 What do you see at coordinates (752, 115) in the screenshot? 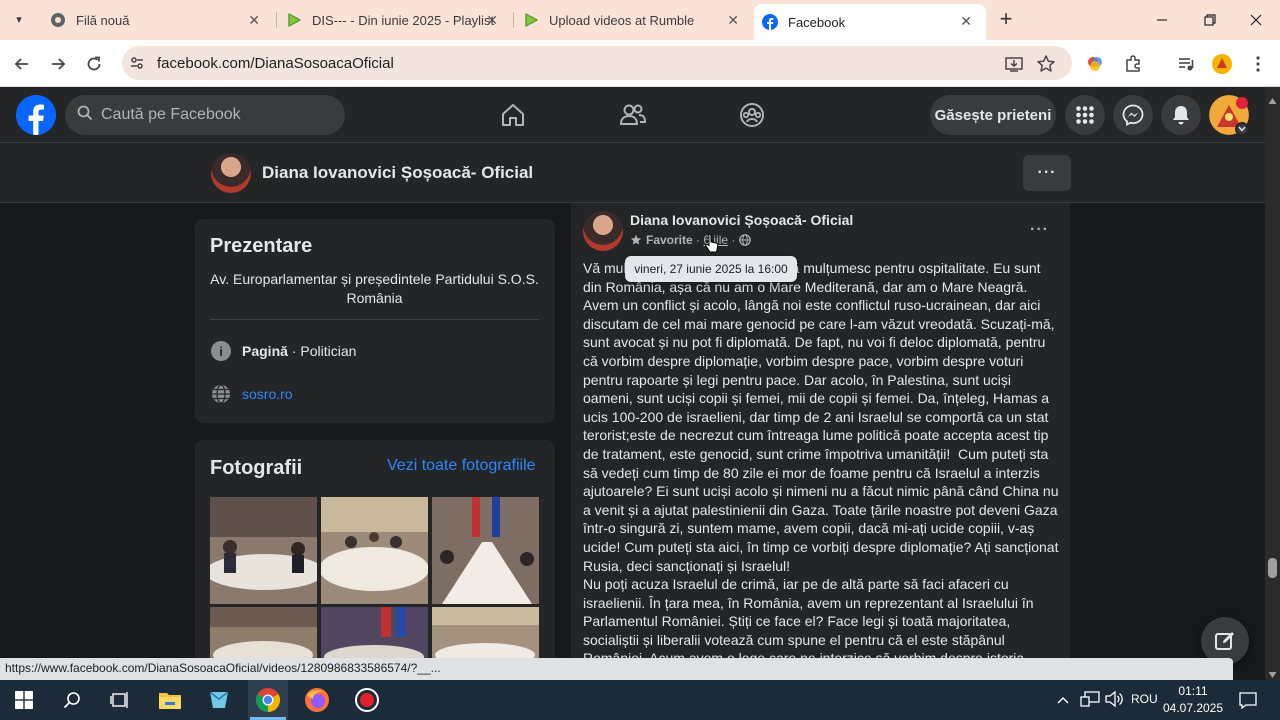
I see `groups-icon` at bounding box center [752, 115].